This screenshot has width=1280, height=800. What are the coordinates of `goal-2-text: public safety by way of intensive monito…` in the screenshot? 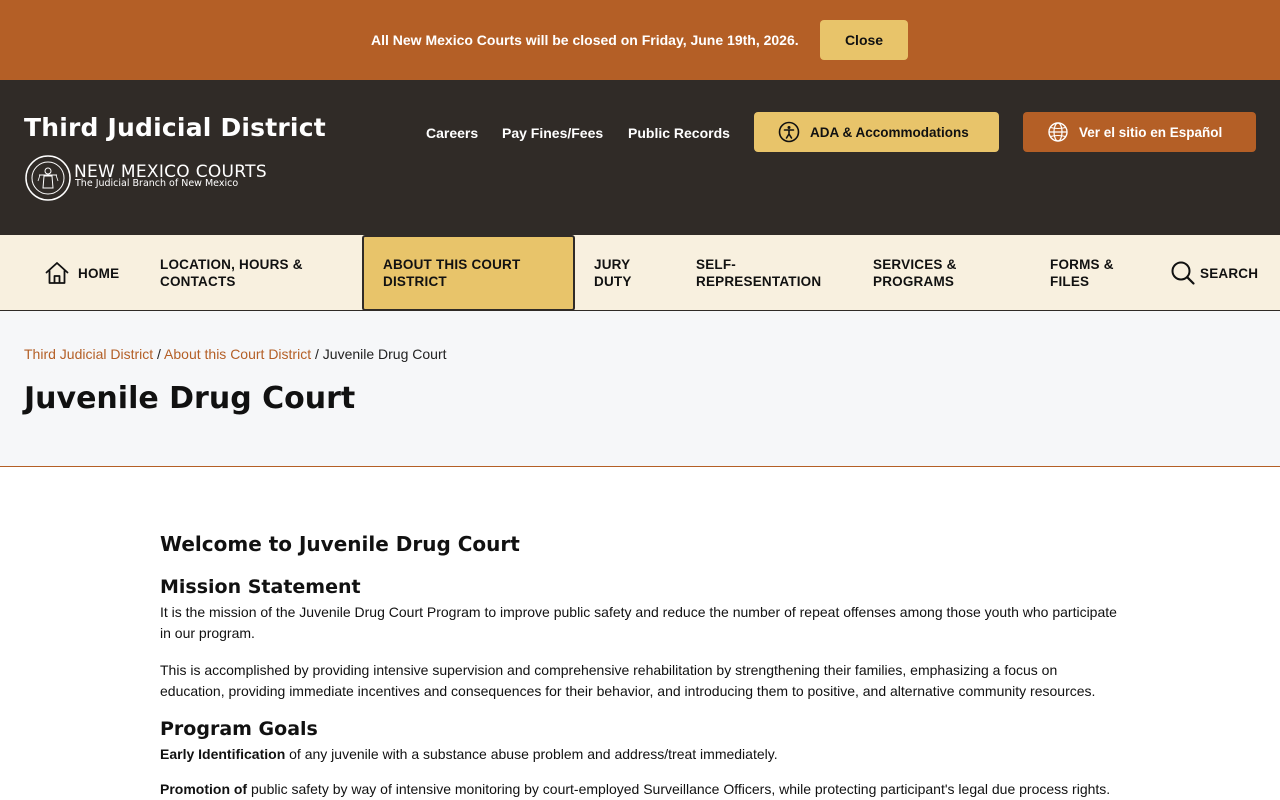 It's located at (679, 789).